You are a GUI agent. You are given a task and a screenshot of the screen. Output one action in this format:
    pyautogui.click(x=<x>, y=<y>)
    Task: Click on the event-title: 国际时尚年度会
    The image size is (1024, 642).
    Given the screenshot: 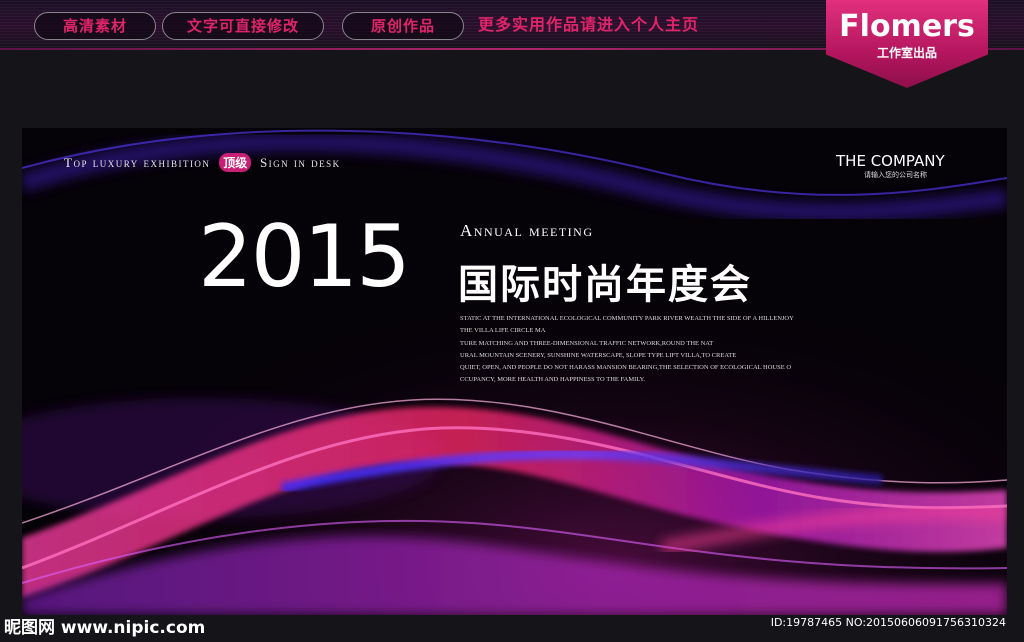 What is the action you would take?
    pyautogui.click(x=605, y=285)
    